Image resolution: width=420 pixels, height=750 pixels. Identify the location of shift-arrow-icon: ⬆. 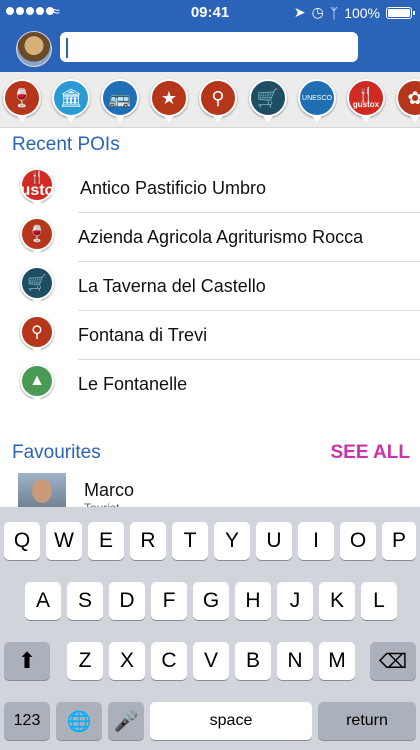
(27, 660).